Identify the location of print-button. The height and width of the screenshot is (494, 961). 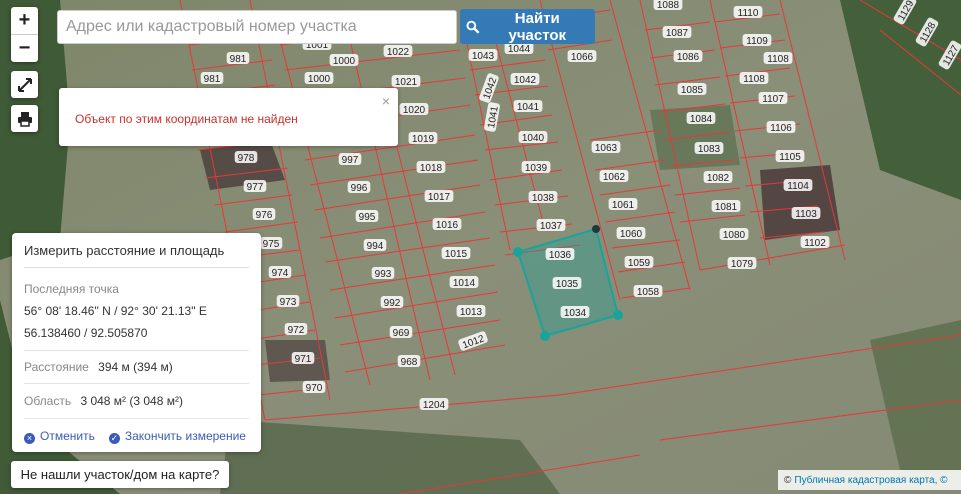
(24, 118).